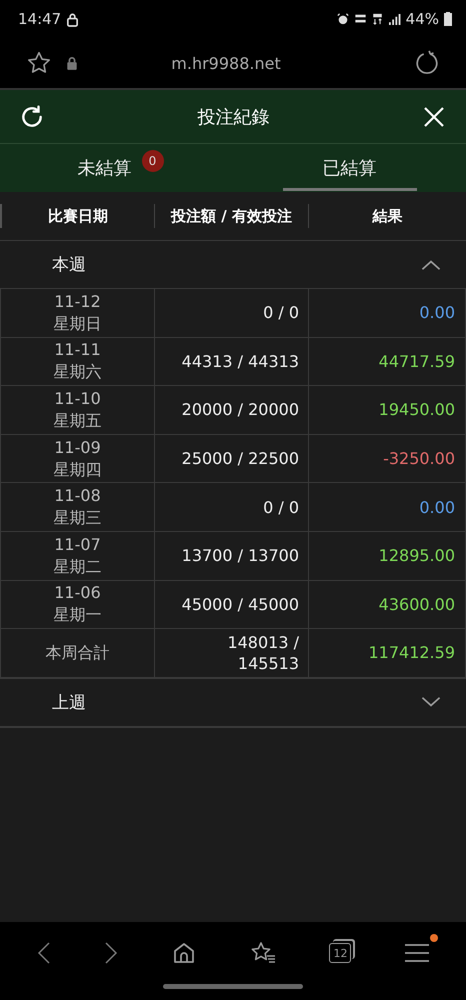 This screenshot has height=1000, width=466. I want to click on table-cell: 148013 / 145513, so click(231, 653).